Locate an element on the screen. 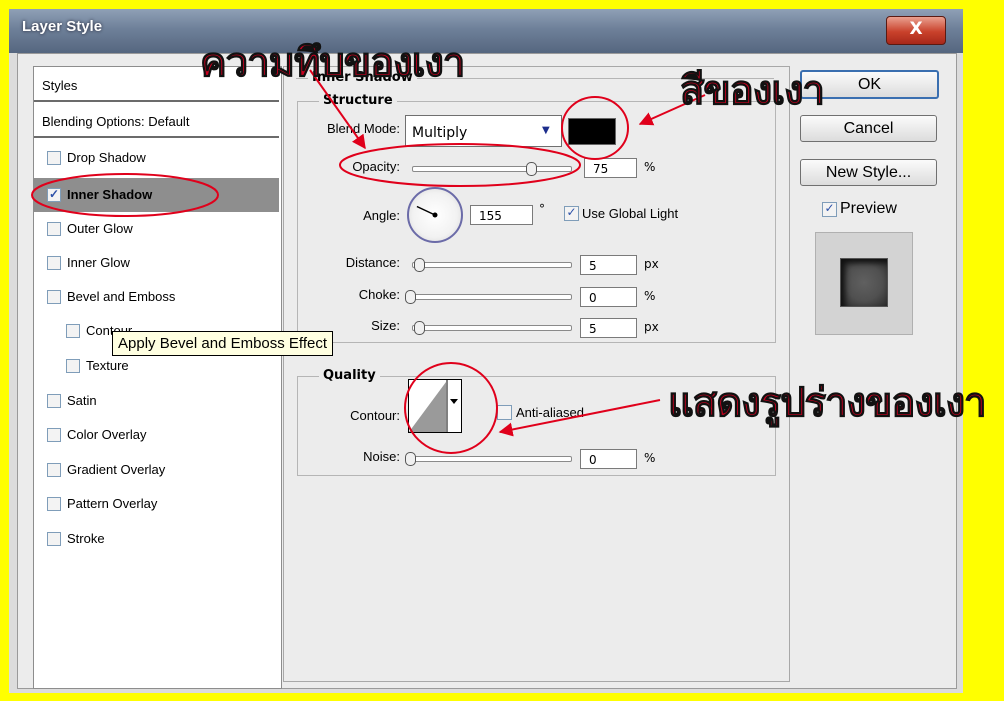 Image resolution: width=1004 pixels, height=701 pixels. color-annotation: สีของเงา is located at coordinates (753, 91).